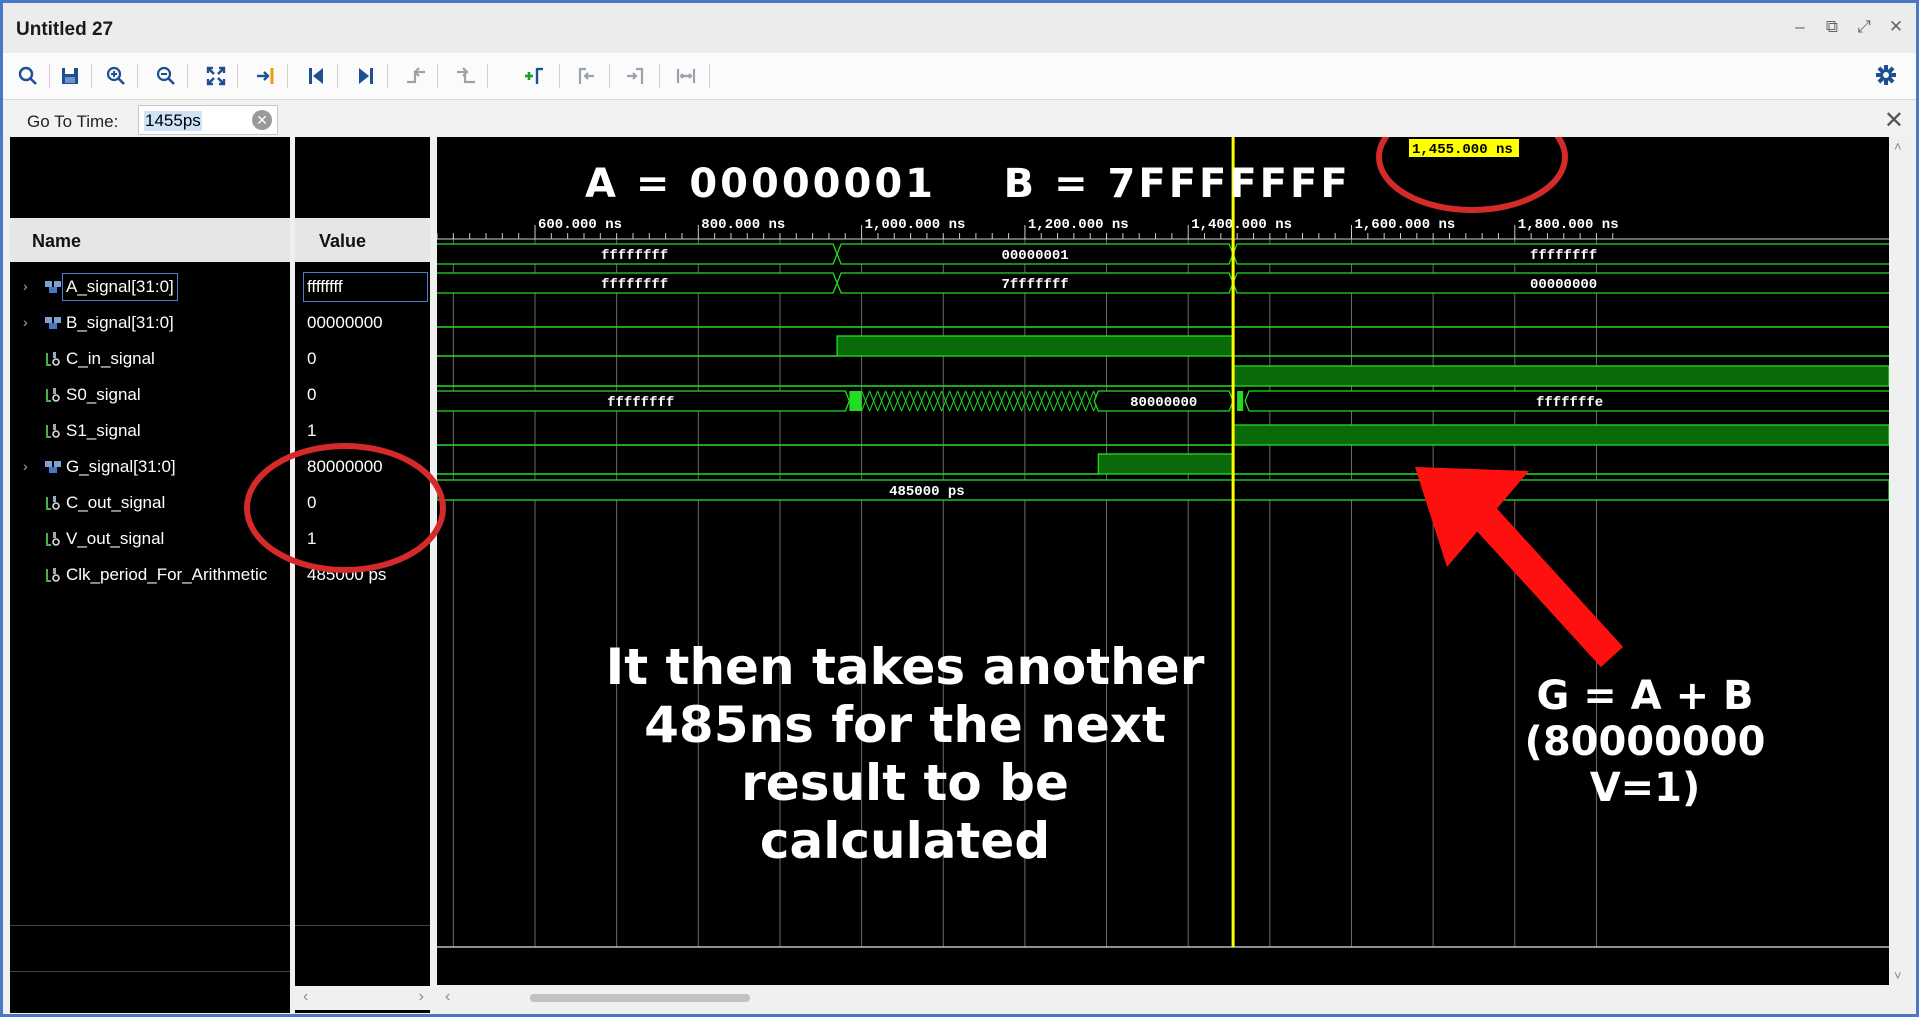  I want to click on value-row: 485000 ps, so click(366, 575).